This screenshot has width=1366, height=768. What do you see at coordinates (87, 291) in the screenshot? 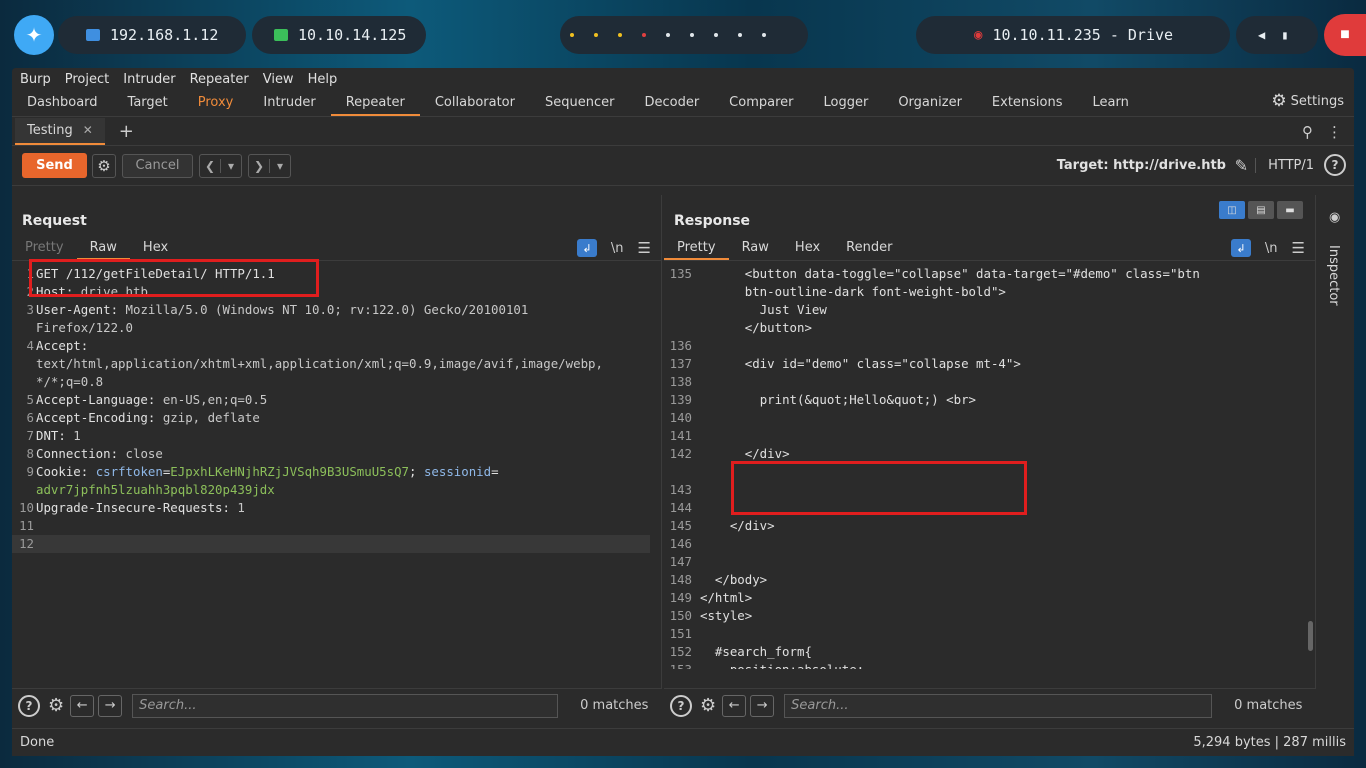
I see `code-line: 2 Host: drive.htb` at bounding box center [87, 291].